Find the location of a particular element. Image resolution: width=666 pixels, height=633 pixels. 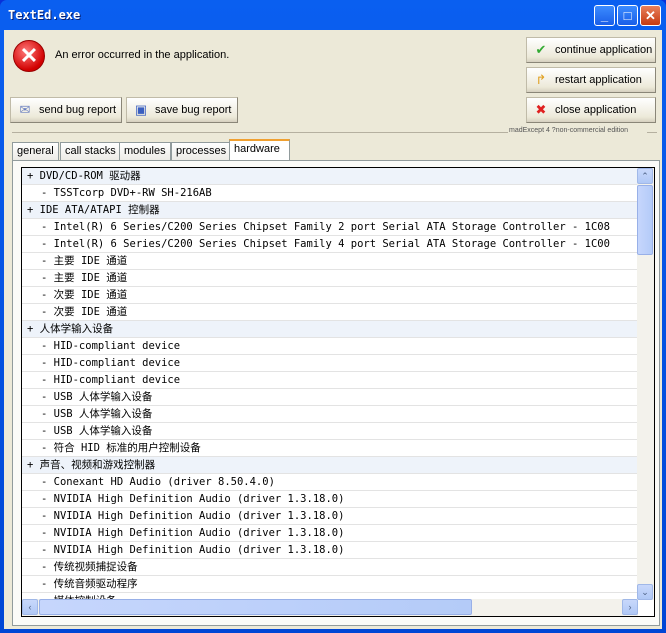

button-label: send bug report is located at coordinates (78, 110).